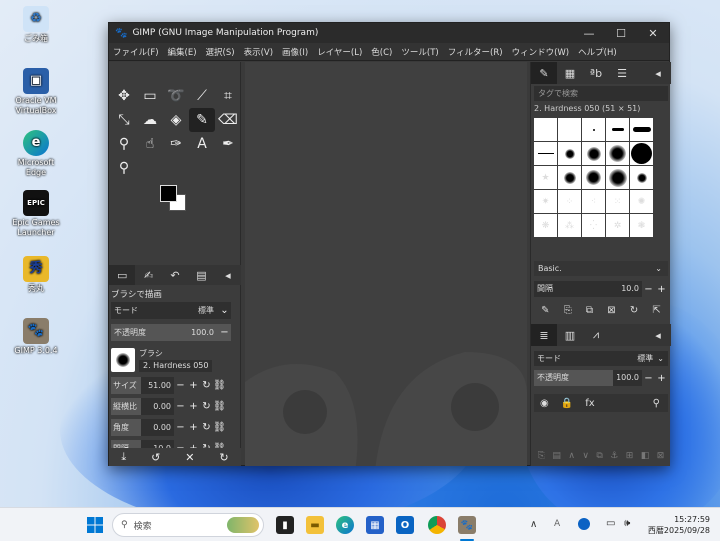 The width and height of the screenshot is (720, 541). What do you see at coordinates (597, 52) in the screenshot?
I see `menu-help: ヘルプ(H)` at bounding box center [597, 52].